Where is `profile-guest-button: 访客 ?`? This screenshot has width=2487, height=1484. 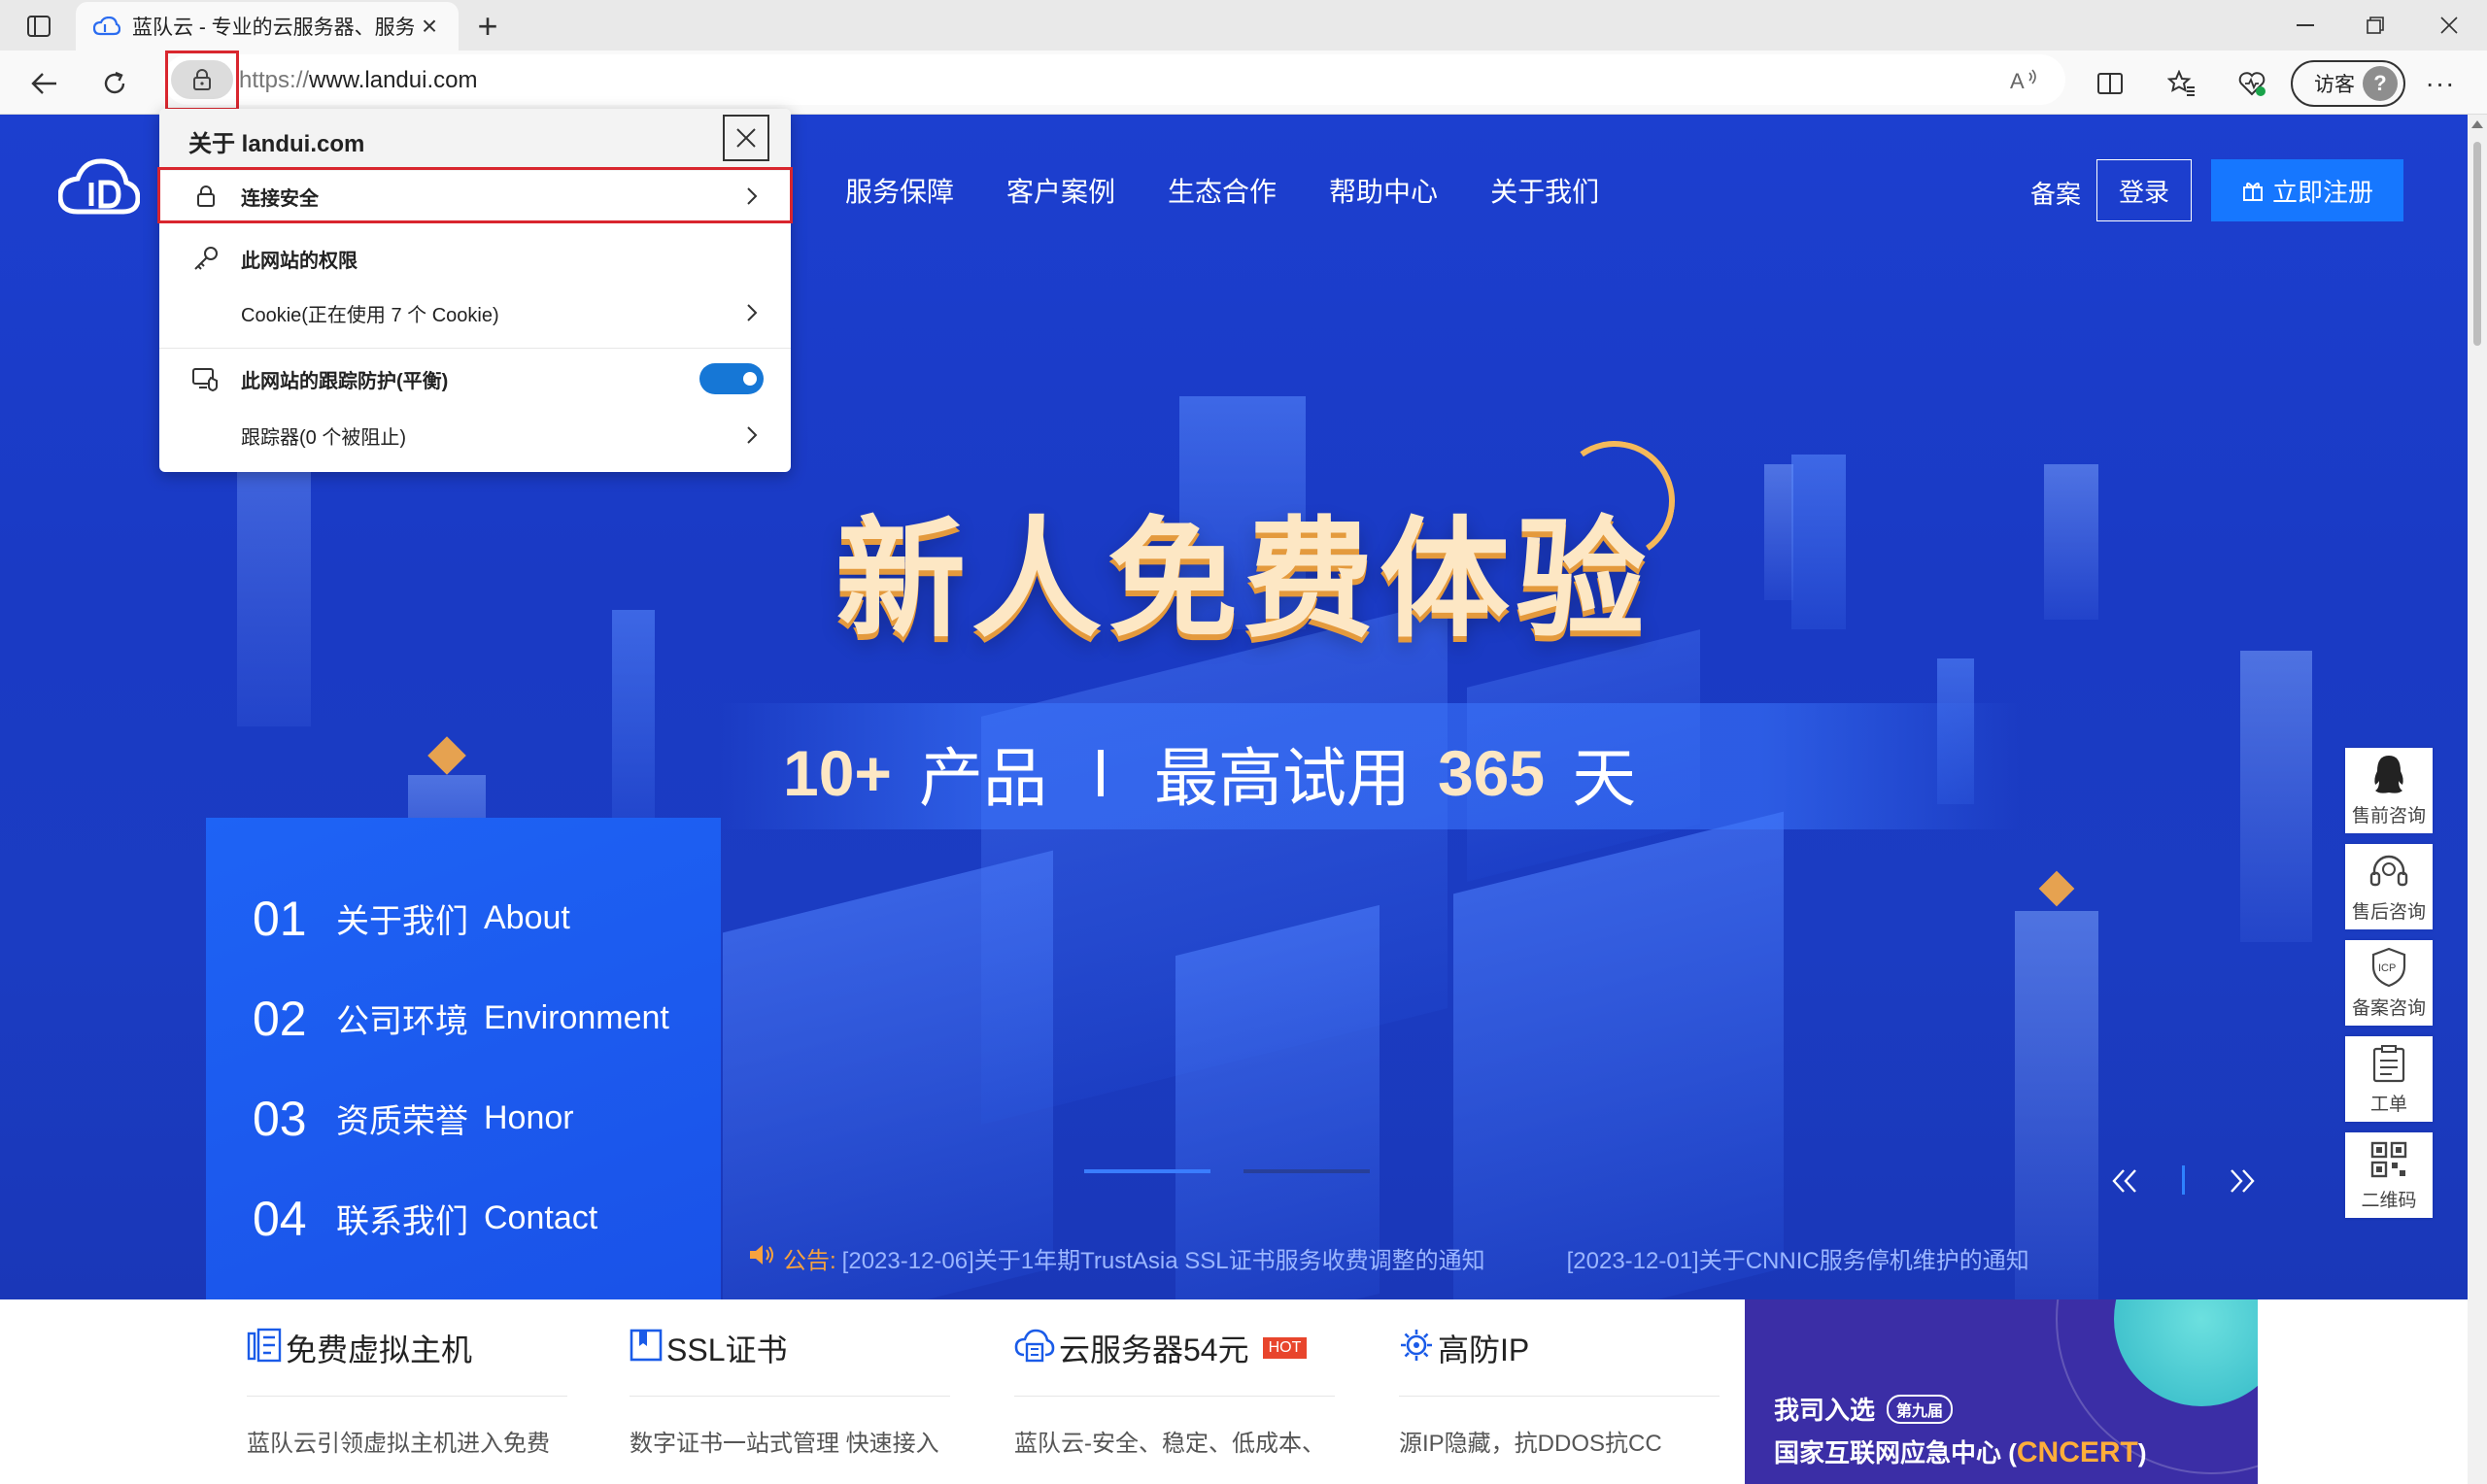 profile-guest-button: 访客 ? is located at coordinates (2348, 84).